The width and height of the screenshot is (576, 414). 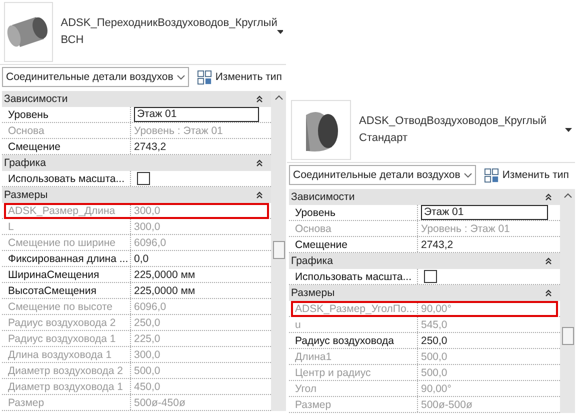 What do you see at coordinates (52, 291) in the screenshot?
I see `property-label: ВысотаСмещения` at bounding box center [52, 291].